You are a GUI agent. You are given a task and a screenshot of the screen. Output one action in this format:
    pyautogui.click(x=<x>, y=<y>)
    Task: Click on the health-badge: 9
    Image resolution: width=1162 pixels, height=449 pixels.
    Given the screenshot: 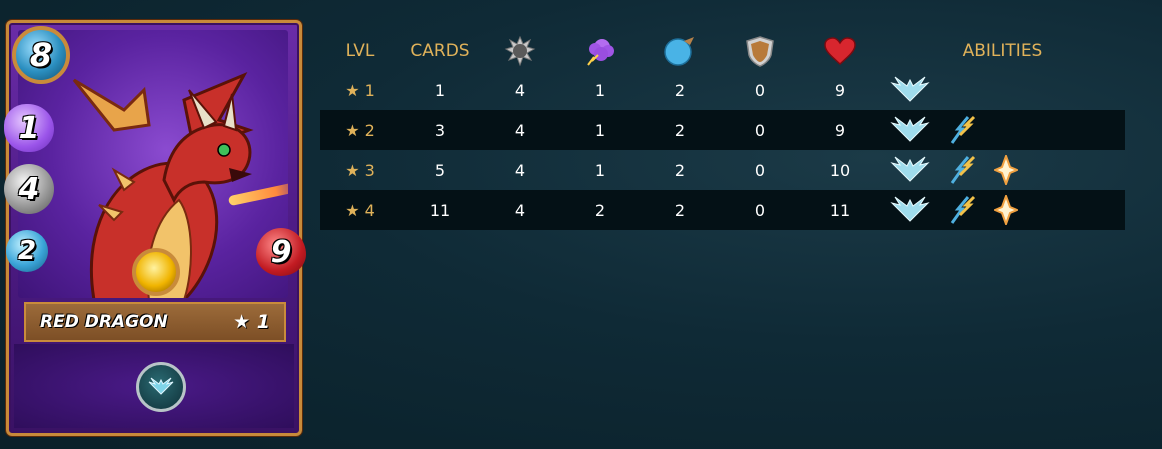 What is the action you would take?
    pyautogui.click(x=281, y=252)
    